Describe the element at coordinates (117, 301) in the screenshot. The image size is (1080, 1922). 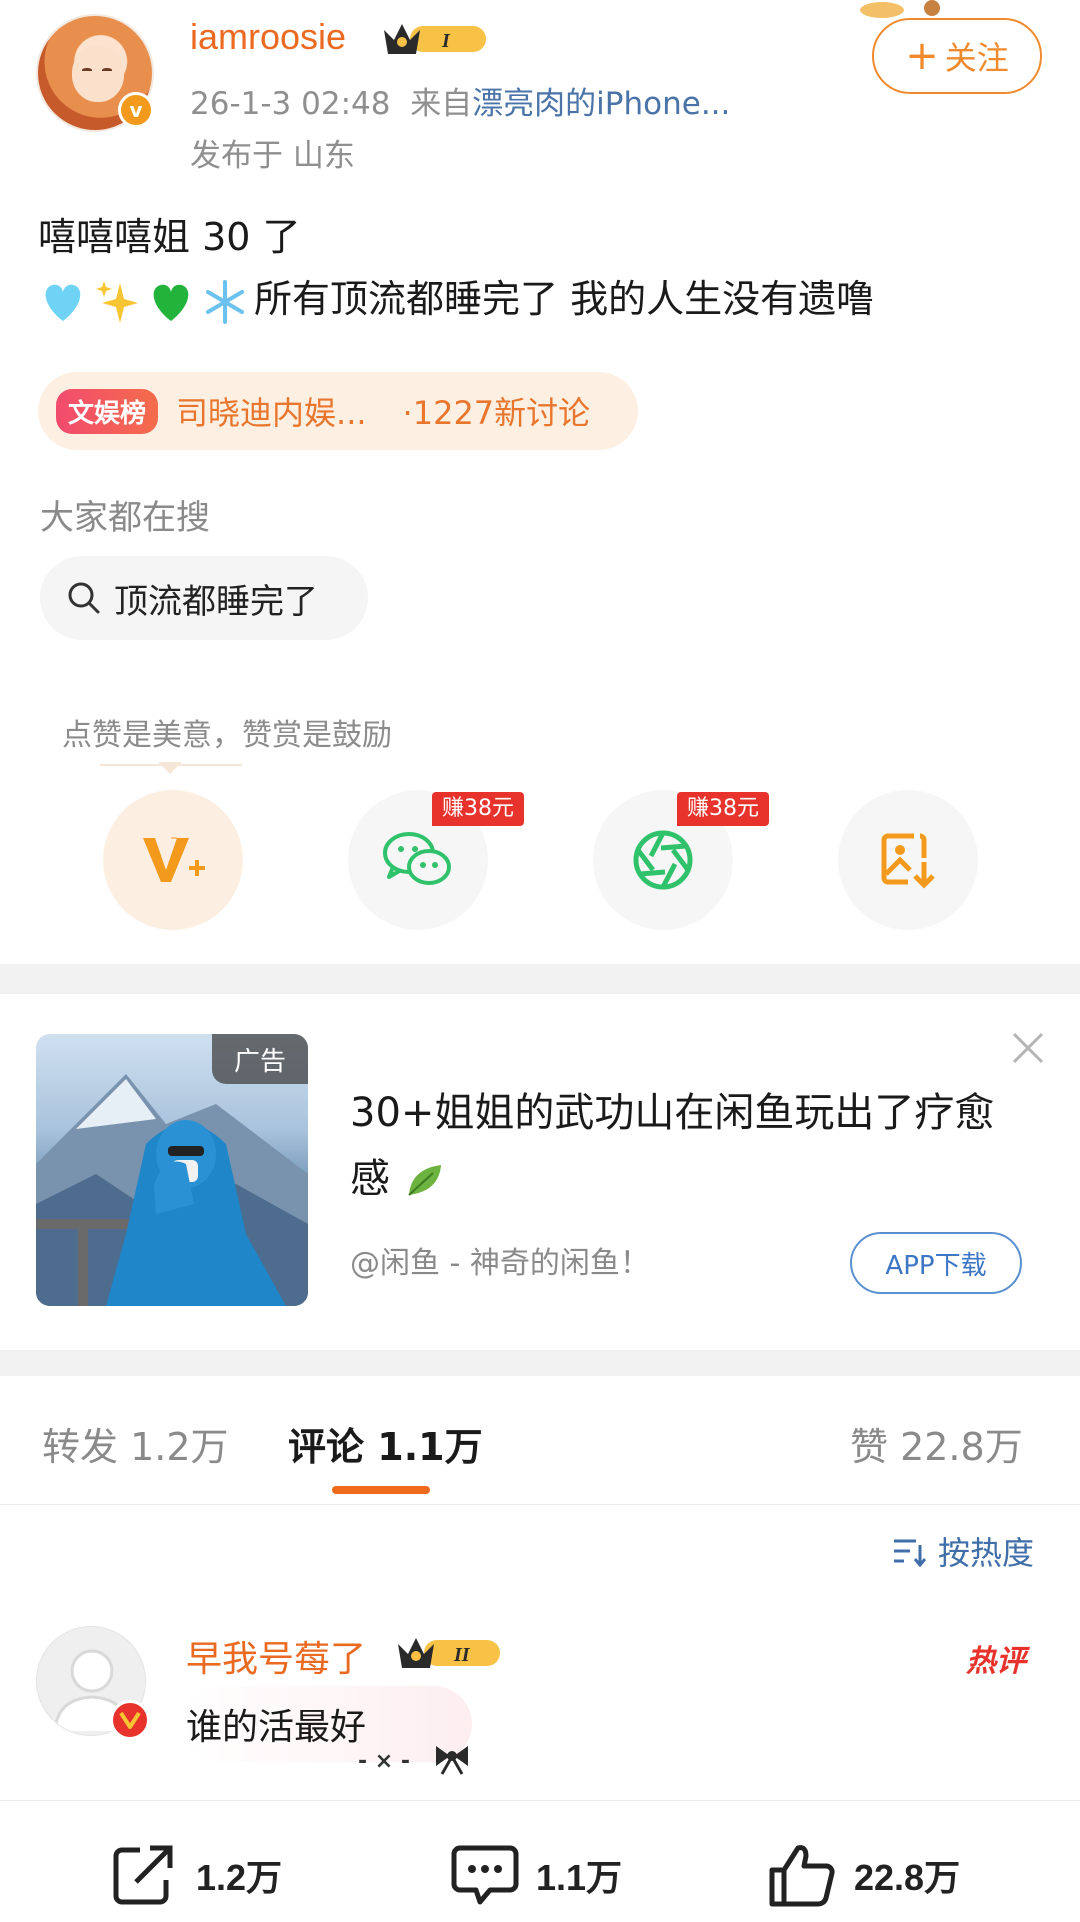
I see `sparkles-icon` at that location.